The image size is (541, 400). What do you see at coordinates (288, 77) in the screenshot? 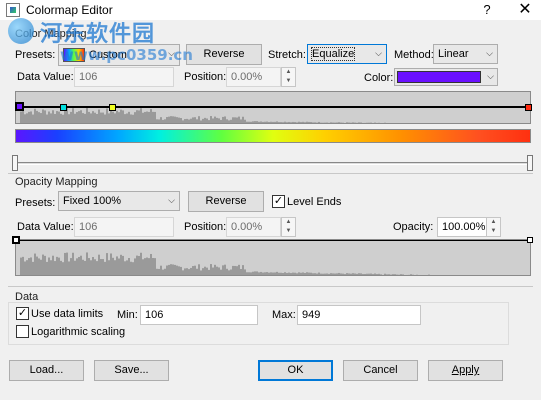
I see `color-position-spinner: ▲ ▼` at bounding box center [288, 77].